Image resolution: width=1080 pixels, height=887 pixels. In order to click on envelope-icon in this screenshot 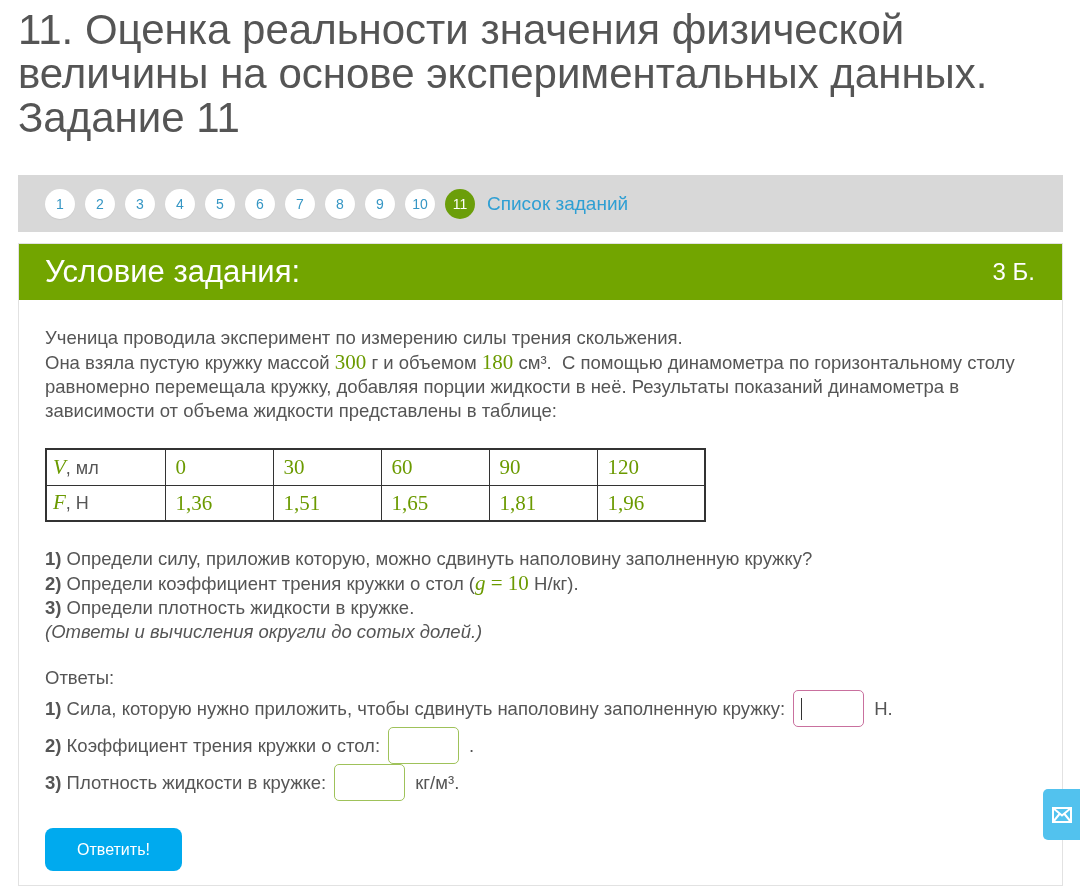, I will do `click(1061, 814)`.